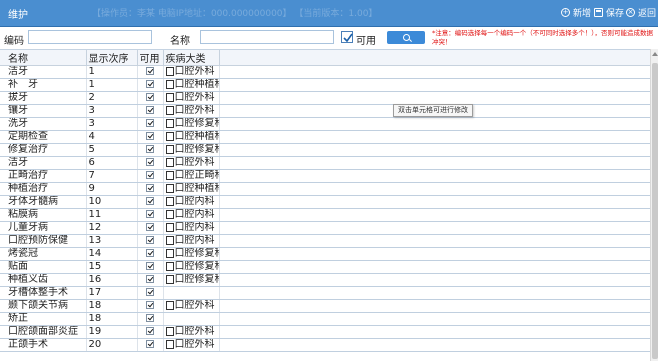  Describe the element at coordinates (325, 98) in the screenshot. I see `table-row: 拔牙 2 口腔外科` at that location.